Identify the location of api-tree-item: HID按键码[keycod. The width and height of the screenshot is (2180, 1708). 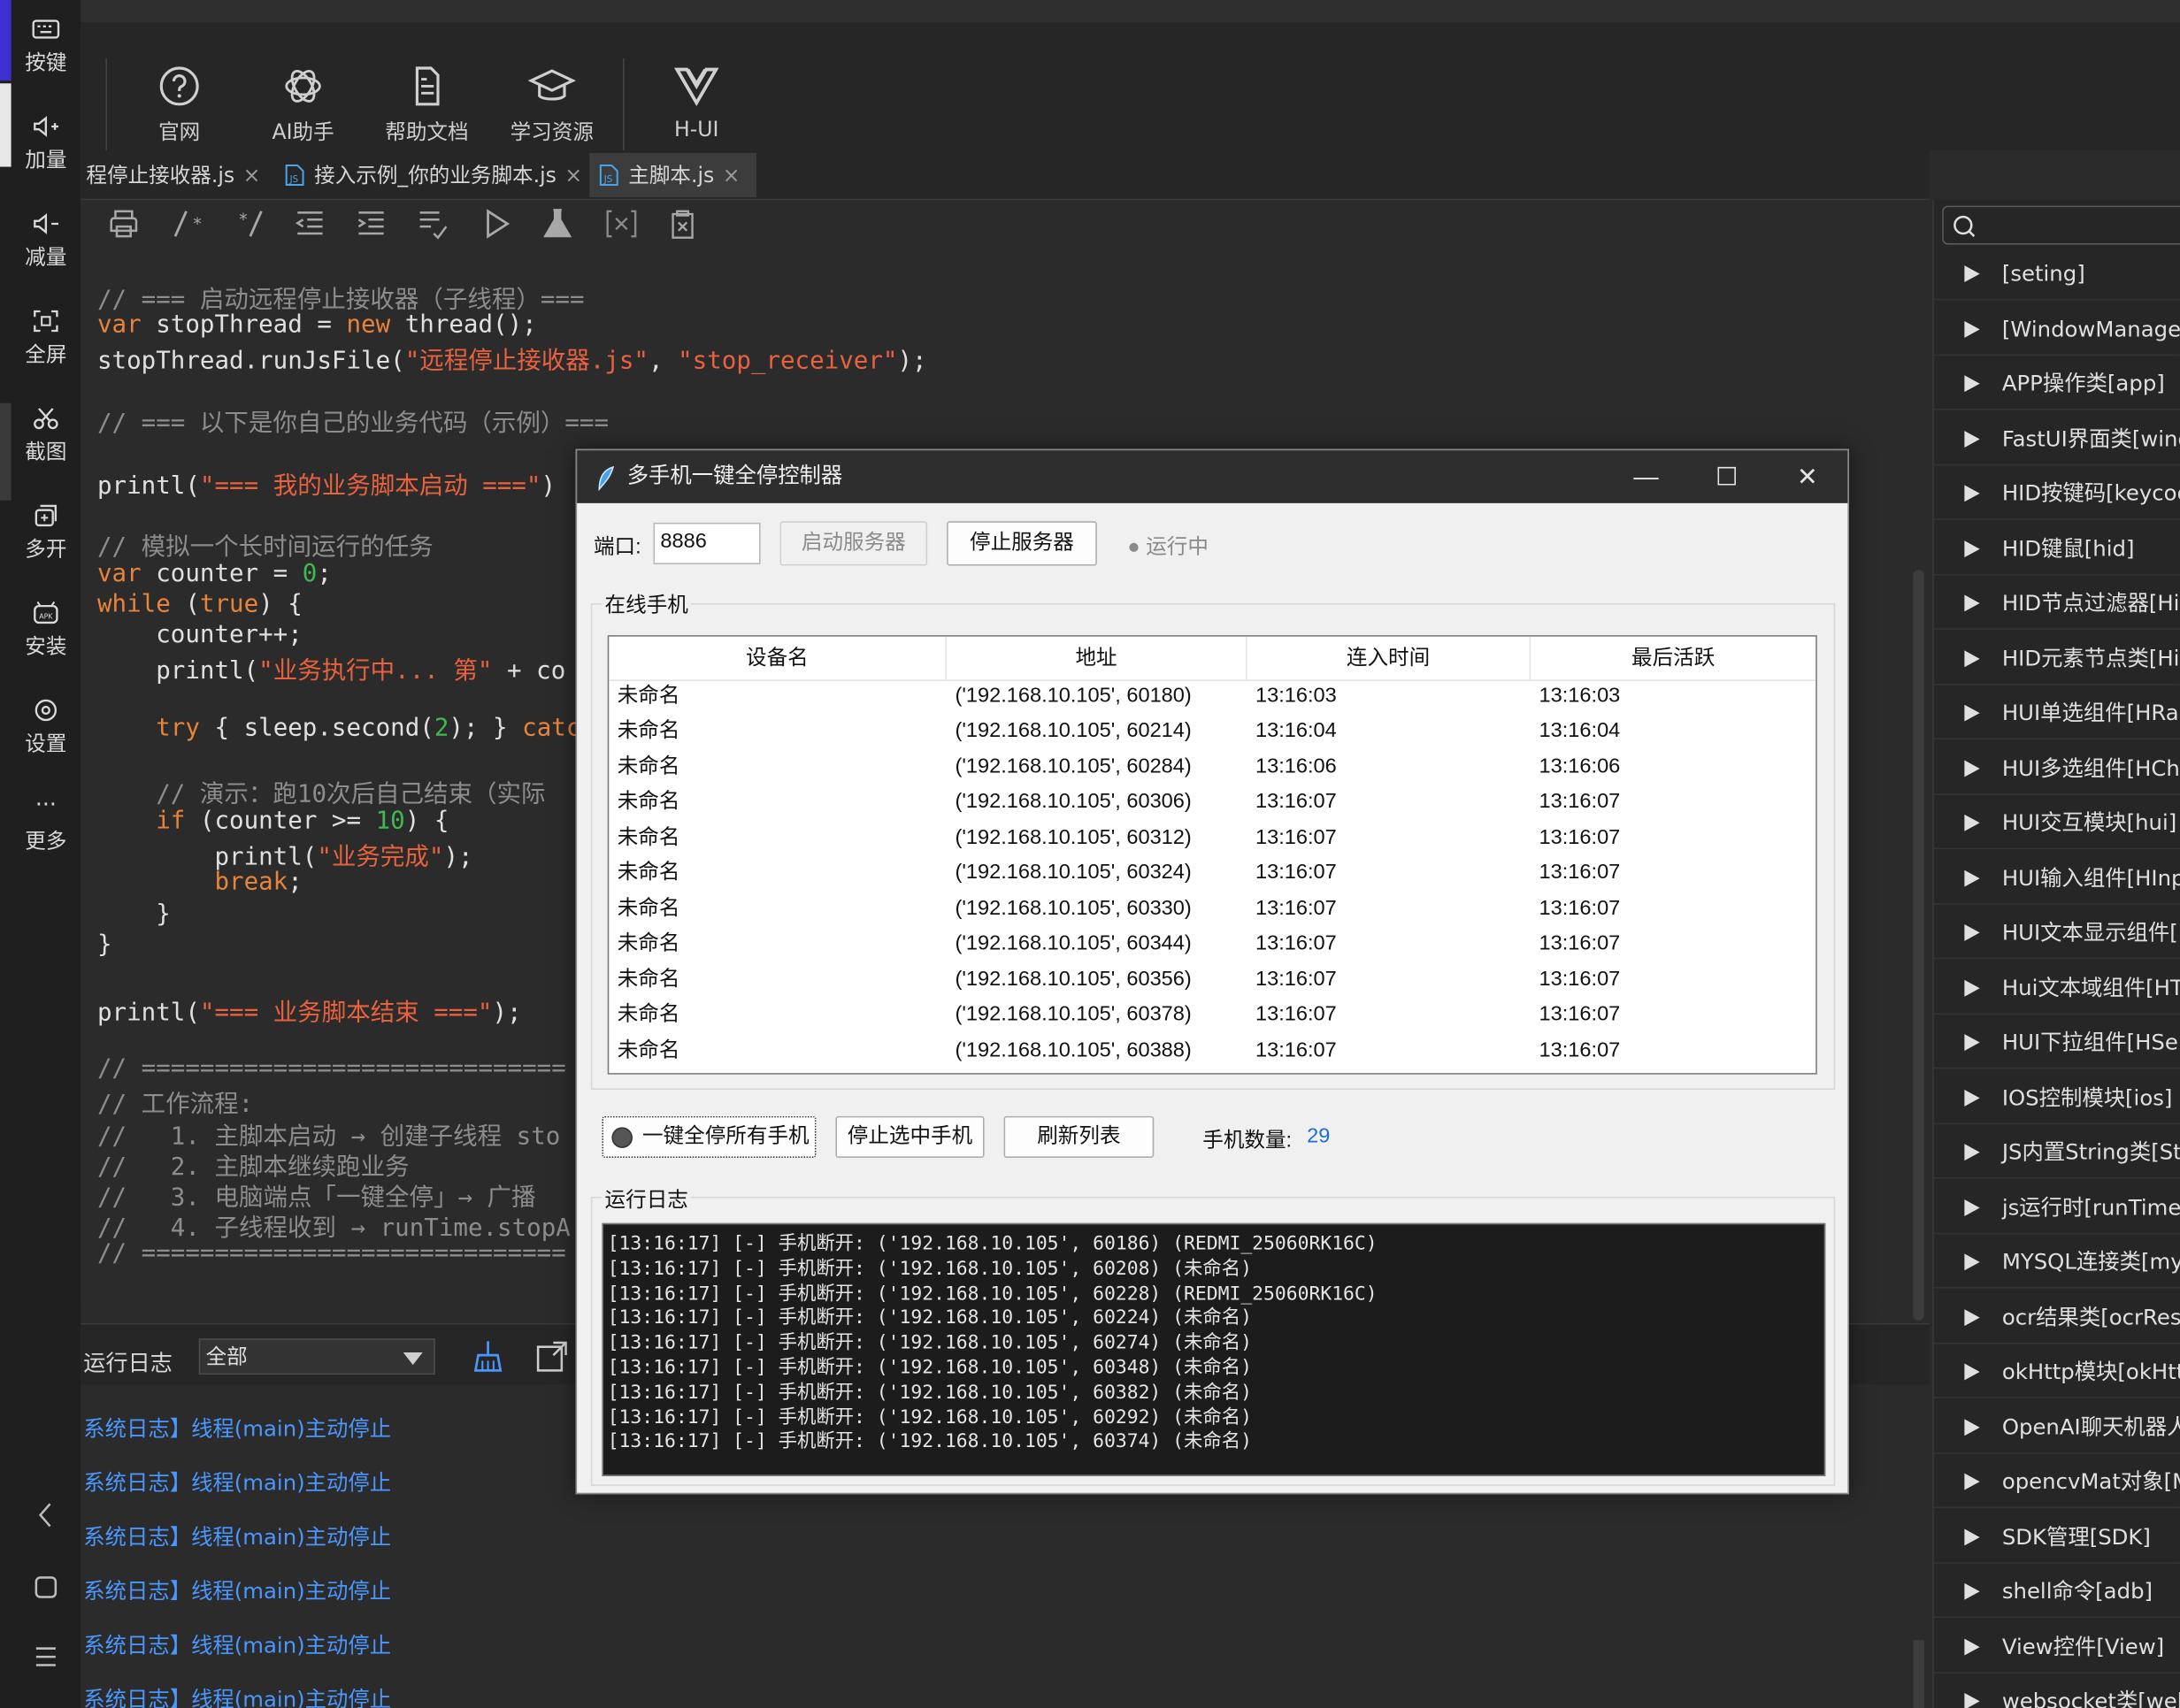
(2056, 493).